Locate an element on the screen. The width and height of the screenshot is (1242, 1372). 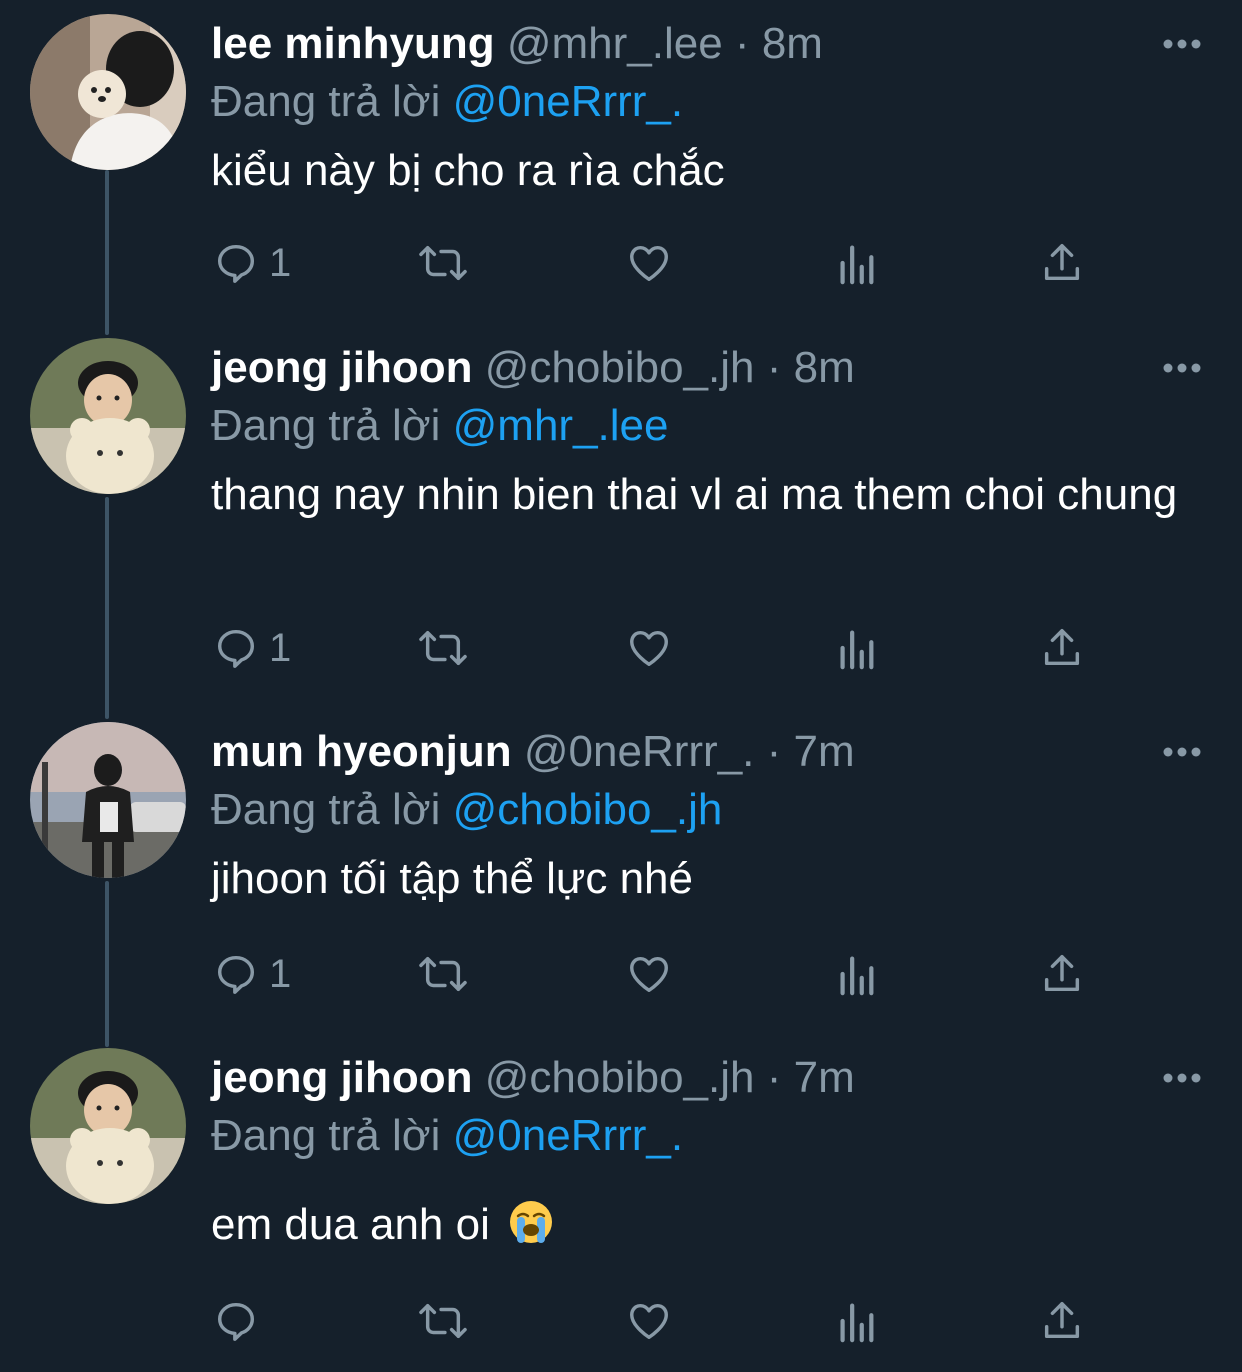
tweet-text: kiểu này bị cho ra rìa chắc is located at coordinates (468, 170).